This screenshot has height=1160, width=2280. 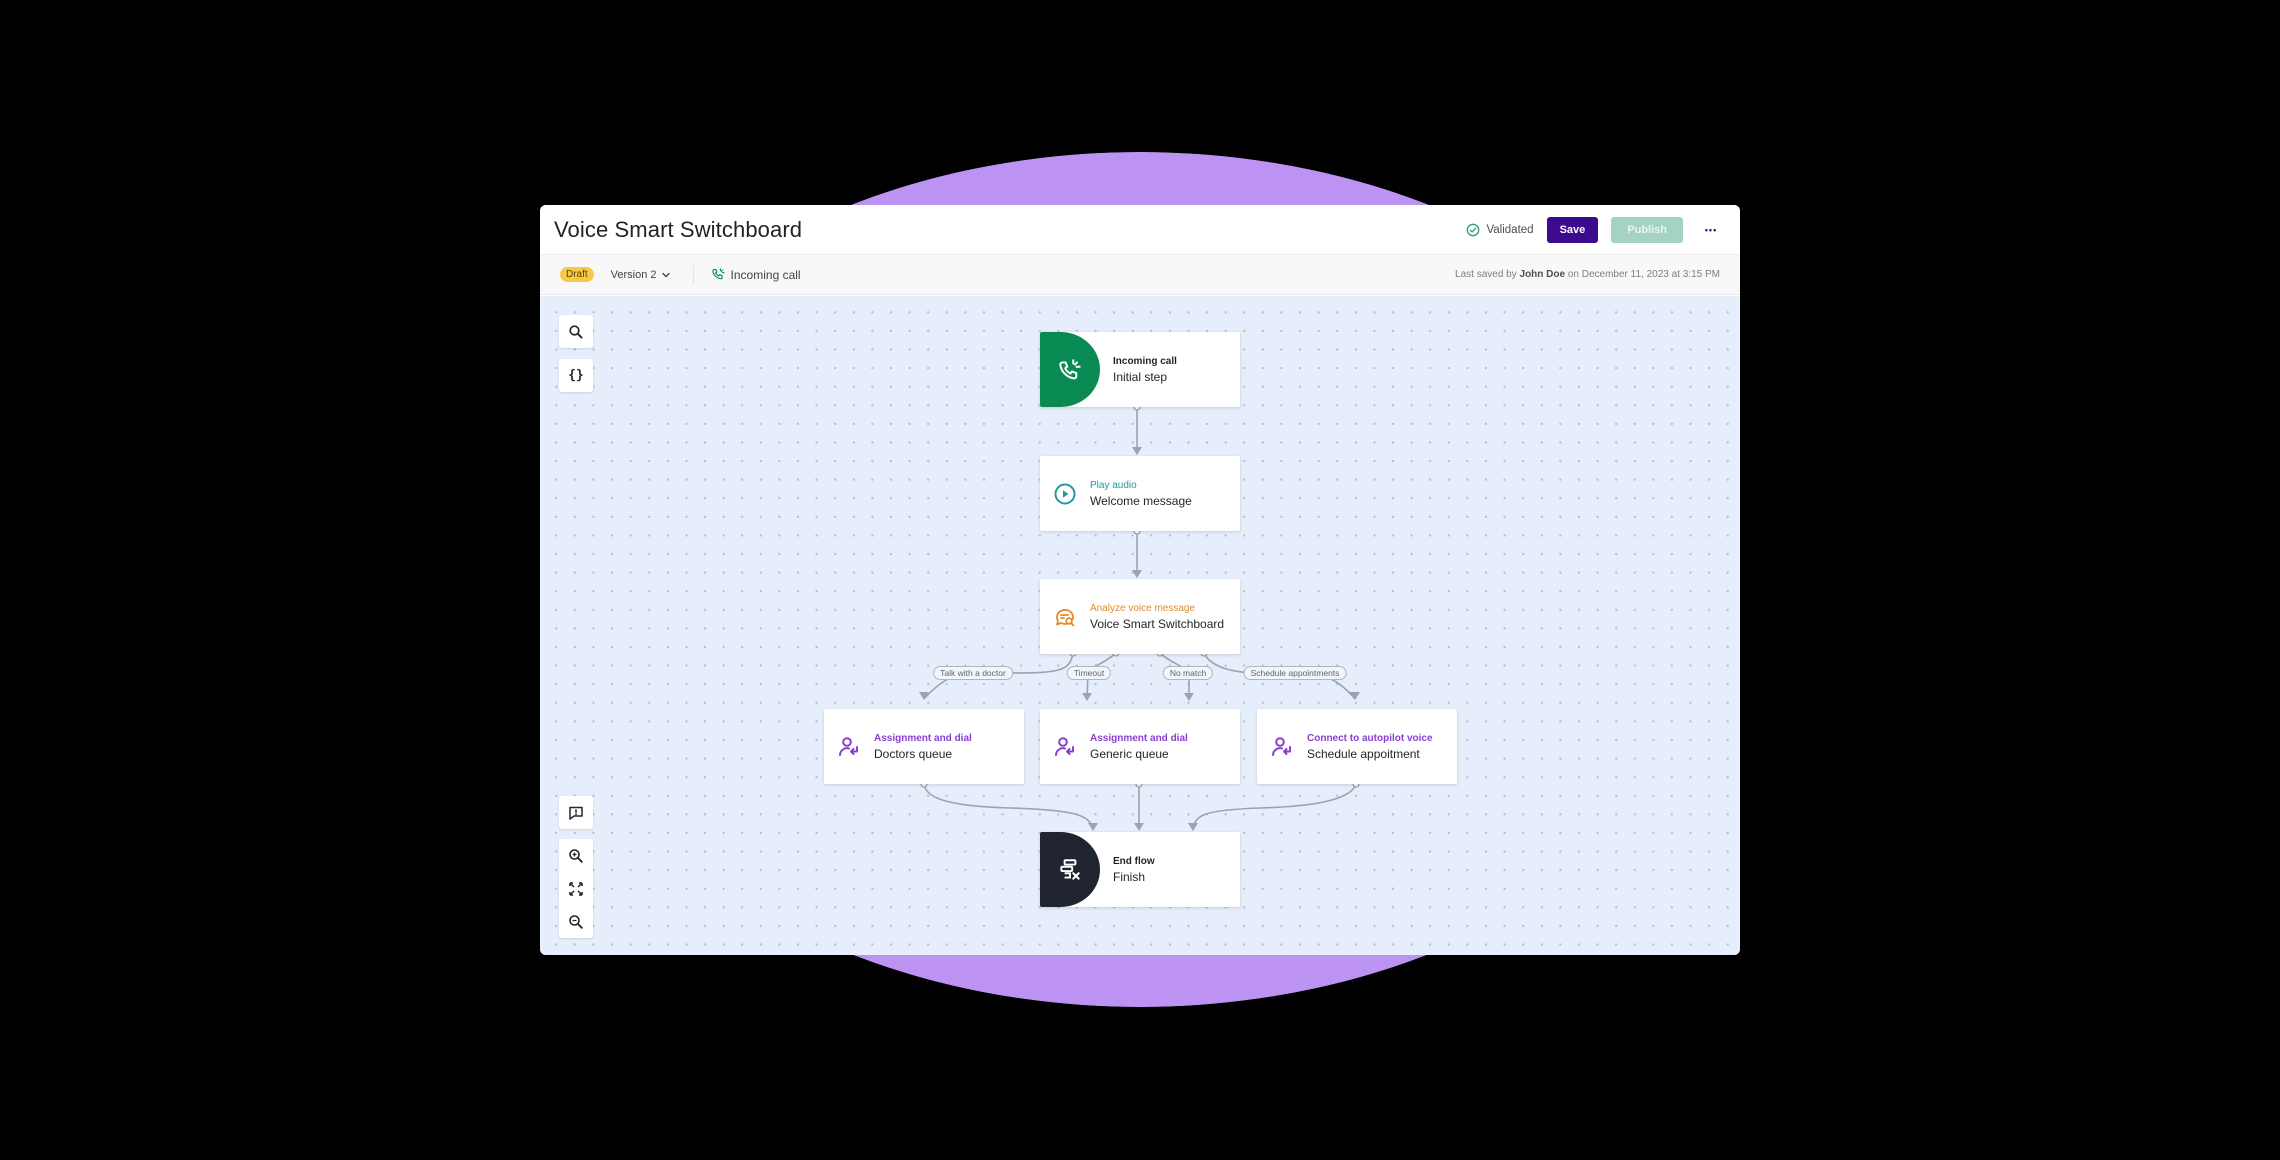 What do you see at coordinates (1188, 673) in the screenshot?
I see `edge-label: No match` at bounding box center [1188, 673].